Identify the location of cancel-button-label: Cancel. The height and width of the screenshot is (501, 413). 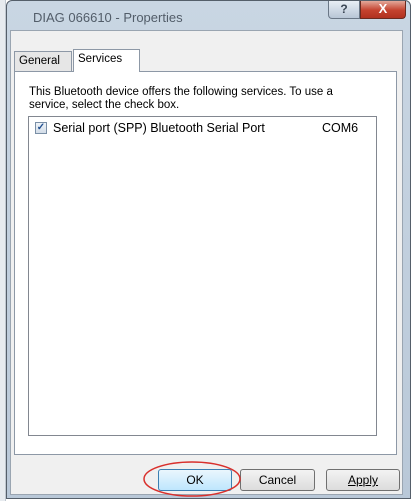
(277, 480).